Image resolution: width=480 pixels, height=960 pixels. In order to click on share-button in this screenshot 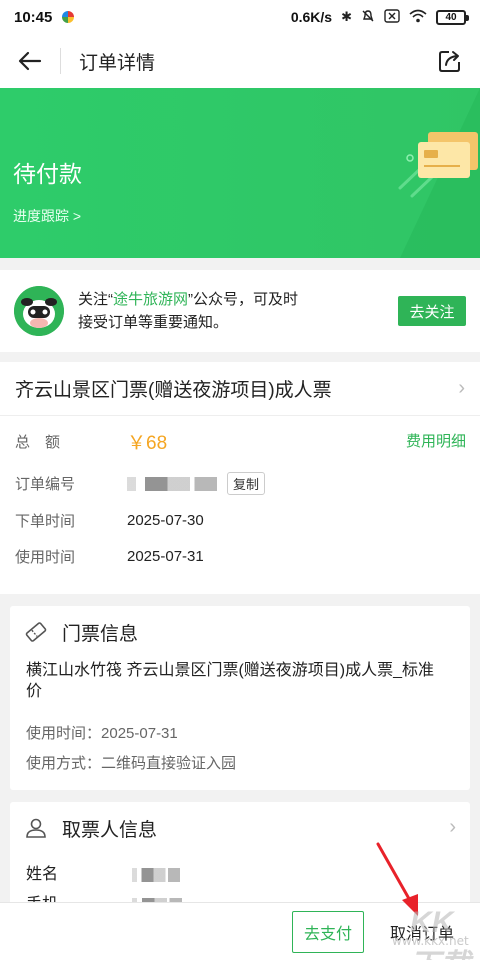, I will do `click(450, 61)`.